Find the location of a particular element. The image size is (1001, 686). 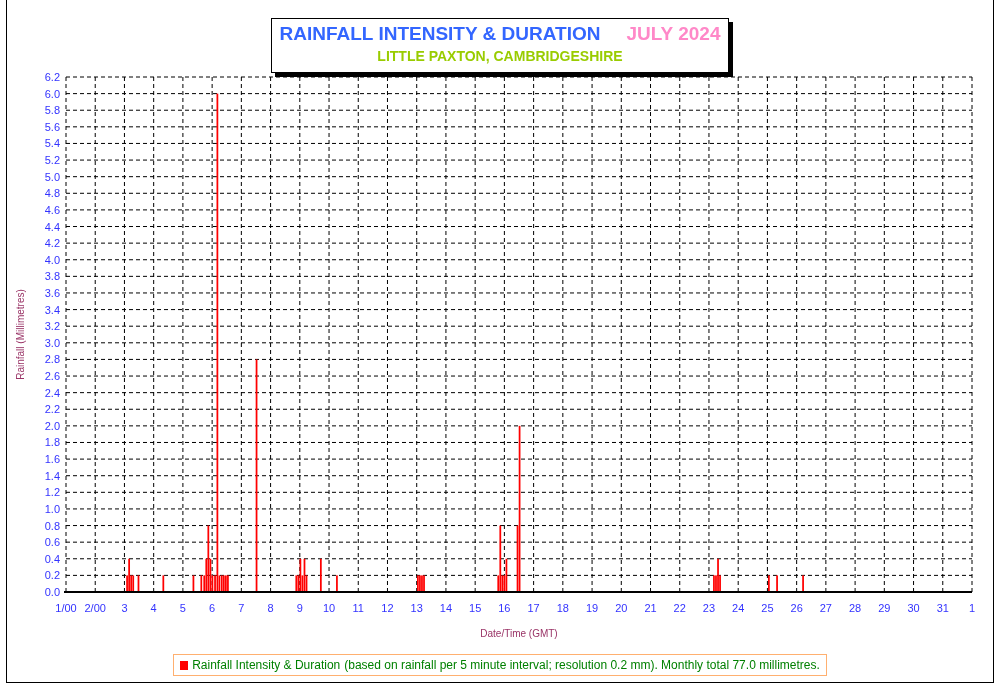

y-tick-label: 5.0 is located at coordinates (52, 176).